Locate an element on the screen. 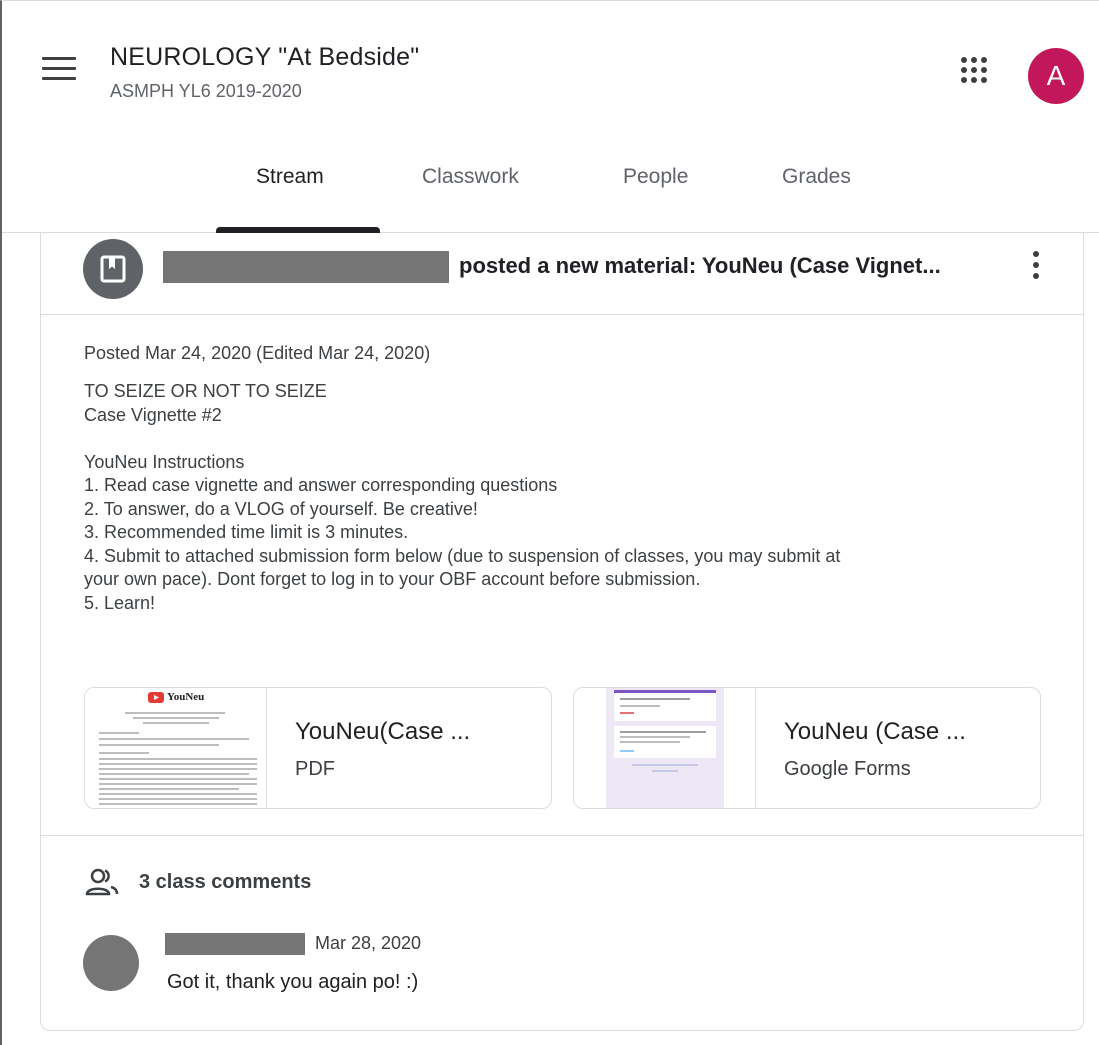 Image resolution: width=1099 pixels, height=1045 pixels. commenter-avatar is located at coordinates (111, 963).